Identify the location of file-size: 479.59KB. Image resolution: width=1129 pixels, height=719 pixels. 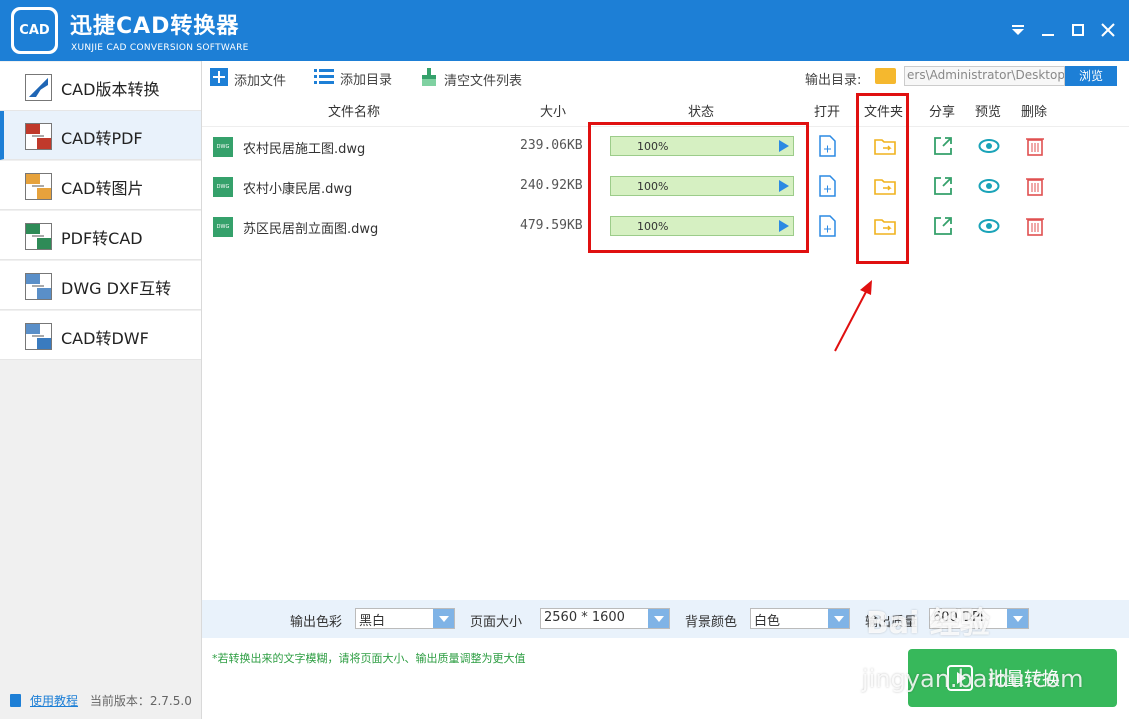
(551, 225).